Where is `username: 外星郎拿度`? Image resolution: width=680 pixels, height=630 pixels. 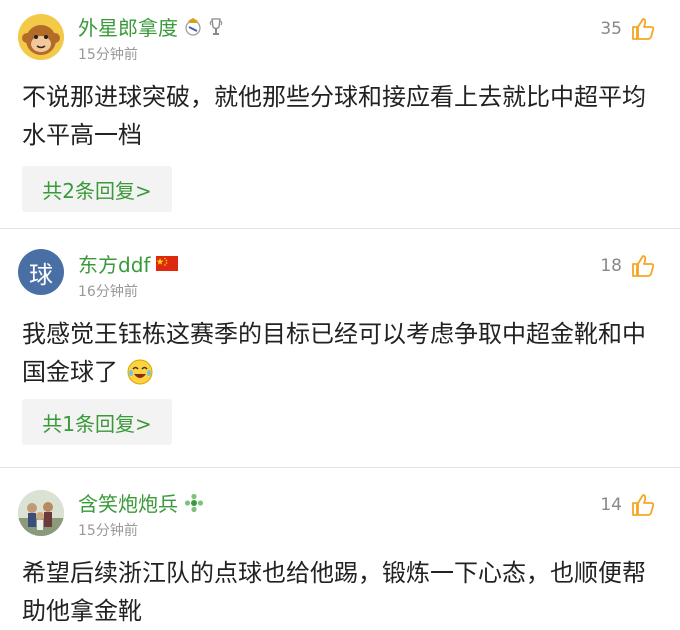 username: 外星郎拿度 is located at coordinates (128, 26).